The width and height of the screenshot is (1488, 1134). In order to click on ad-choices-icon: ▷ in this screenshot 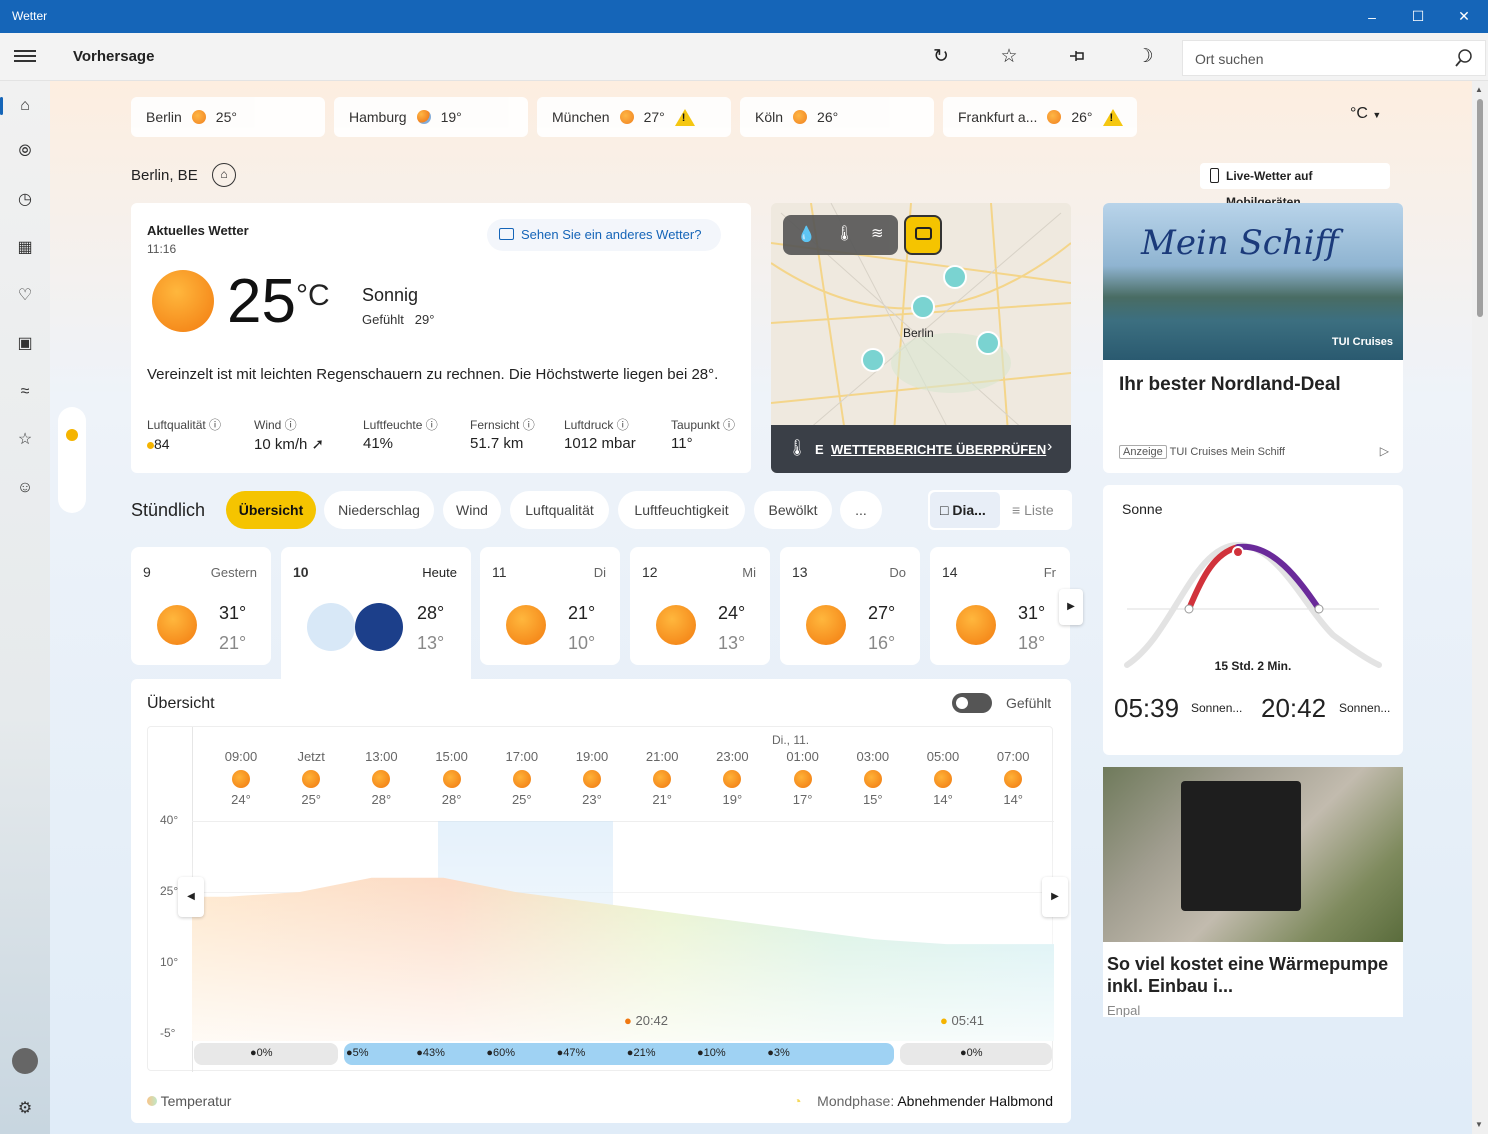, I will do `click(1384, 451)`.